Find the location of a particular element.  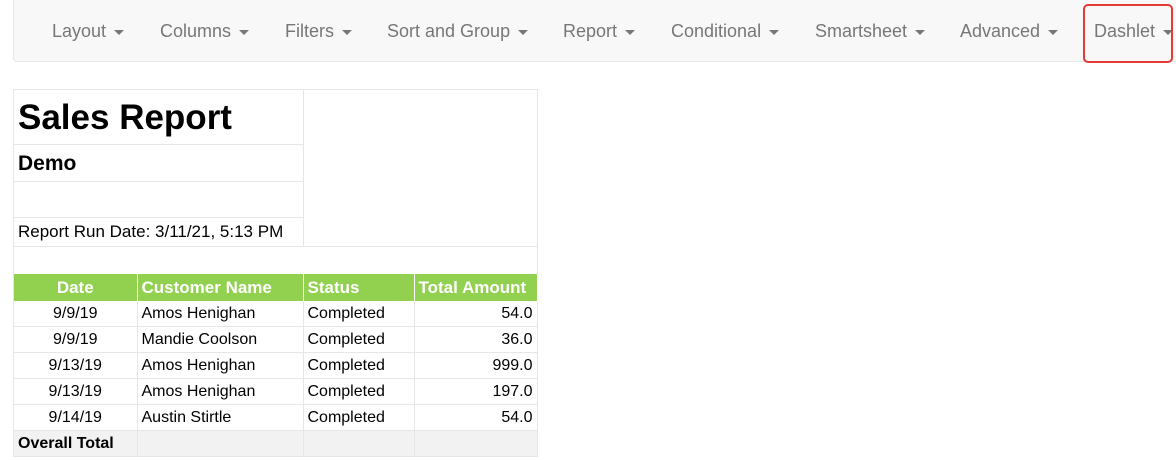

sort-and-group-menu: Sort and Group is located at coordinates (458, 31).